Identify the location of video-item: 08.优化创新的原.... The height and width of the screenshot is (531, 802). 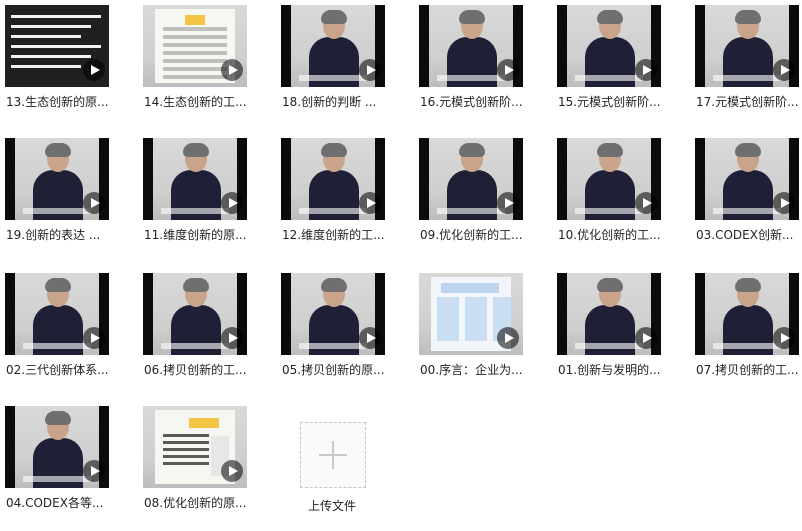
(193, 466).